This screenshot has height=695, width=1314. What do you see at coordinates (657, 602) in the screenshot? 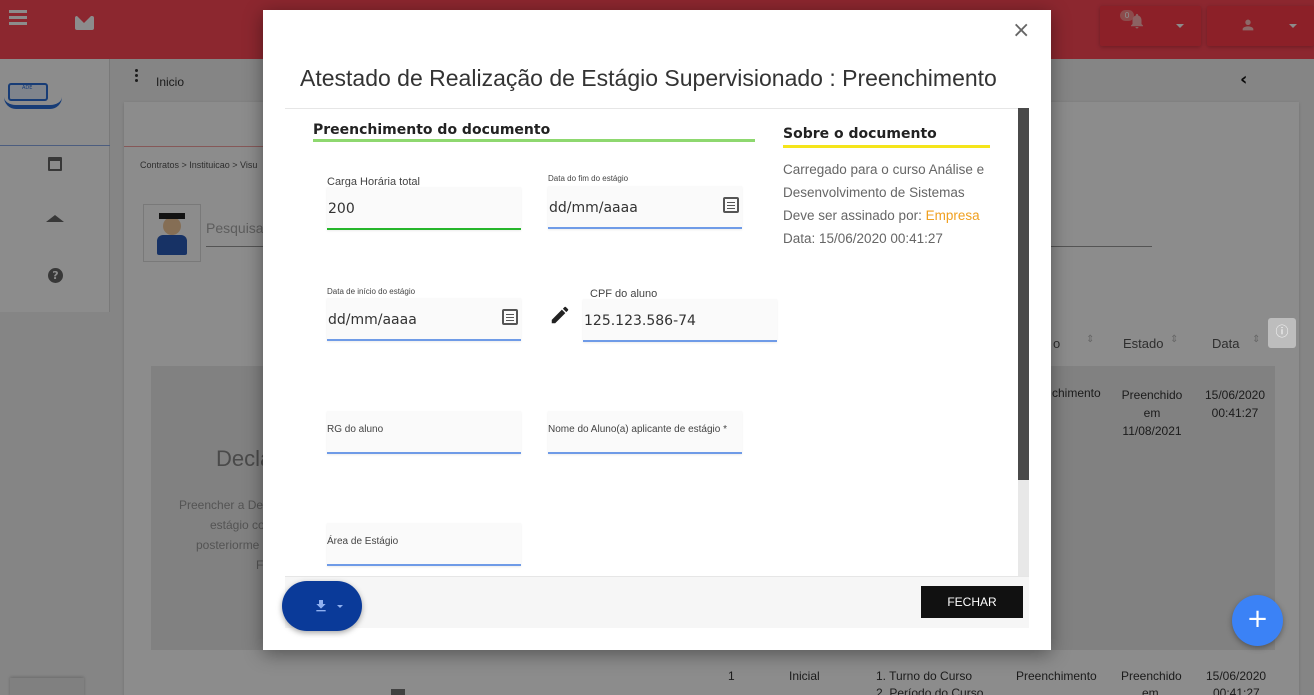
I see `modal-footer` at bounding box center [657, 602].